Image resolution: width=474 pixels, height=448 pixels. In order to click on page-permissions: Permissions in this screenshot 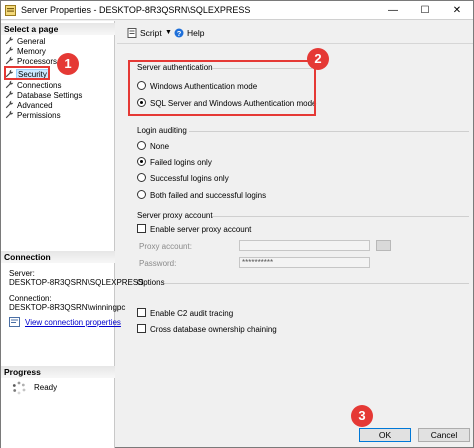, I will do `click(33, 115)`.